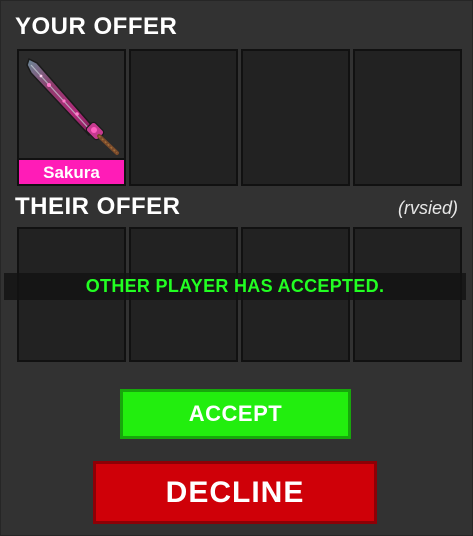 Image resolution: width=473 pixels, height=536 pixels. I want to click on decline-button: DECLINE, so click(235, 492).